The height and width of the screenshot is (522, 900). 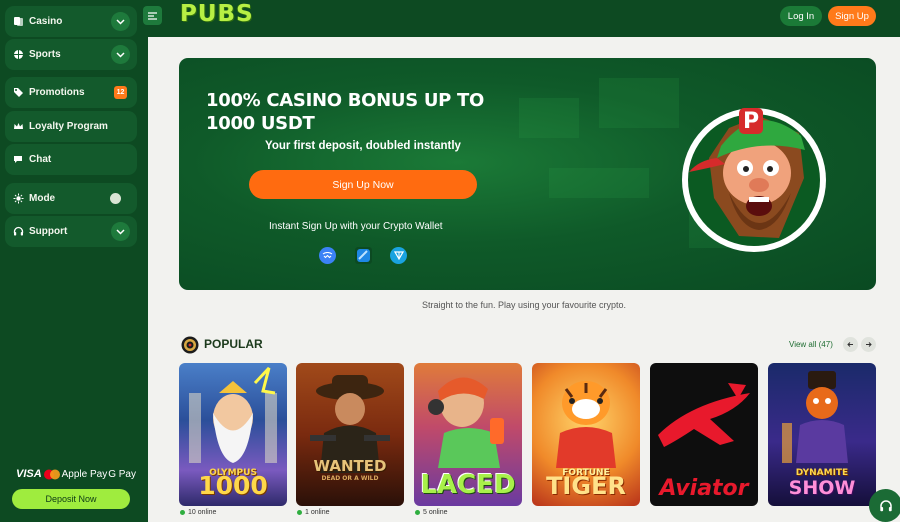 I want to click on menu-icon, so click(x=152, y=15).